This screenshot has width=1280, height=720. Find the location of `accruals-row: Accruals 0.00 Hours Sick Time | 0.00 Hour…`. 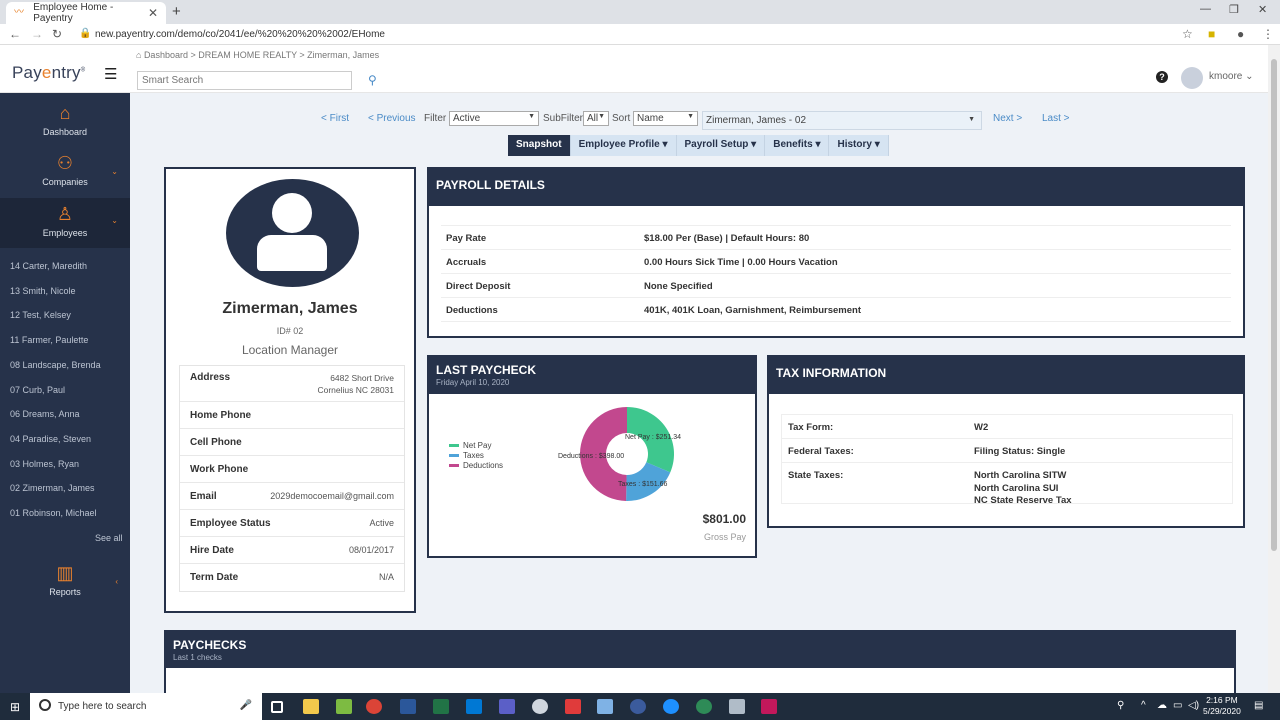

accruals-row: Accruals 0.00 Hours Sick Time | 0.00 Hour… is located at coordinates (836, 262).